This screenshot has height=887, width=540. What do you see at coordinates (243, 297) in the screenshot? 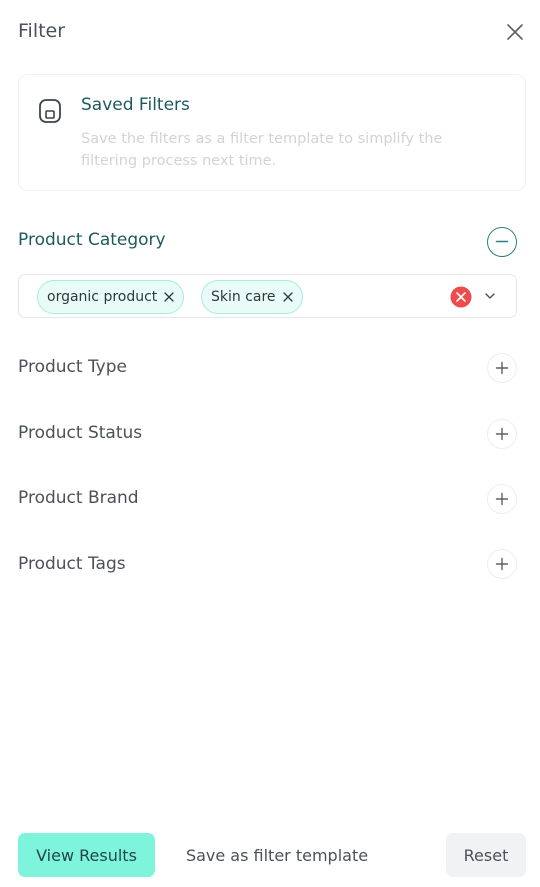
I see `chip-label: Skin care` at bounding box center [243, 297].